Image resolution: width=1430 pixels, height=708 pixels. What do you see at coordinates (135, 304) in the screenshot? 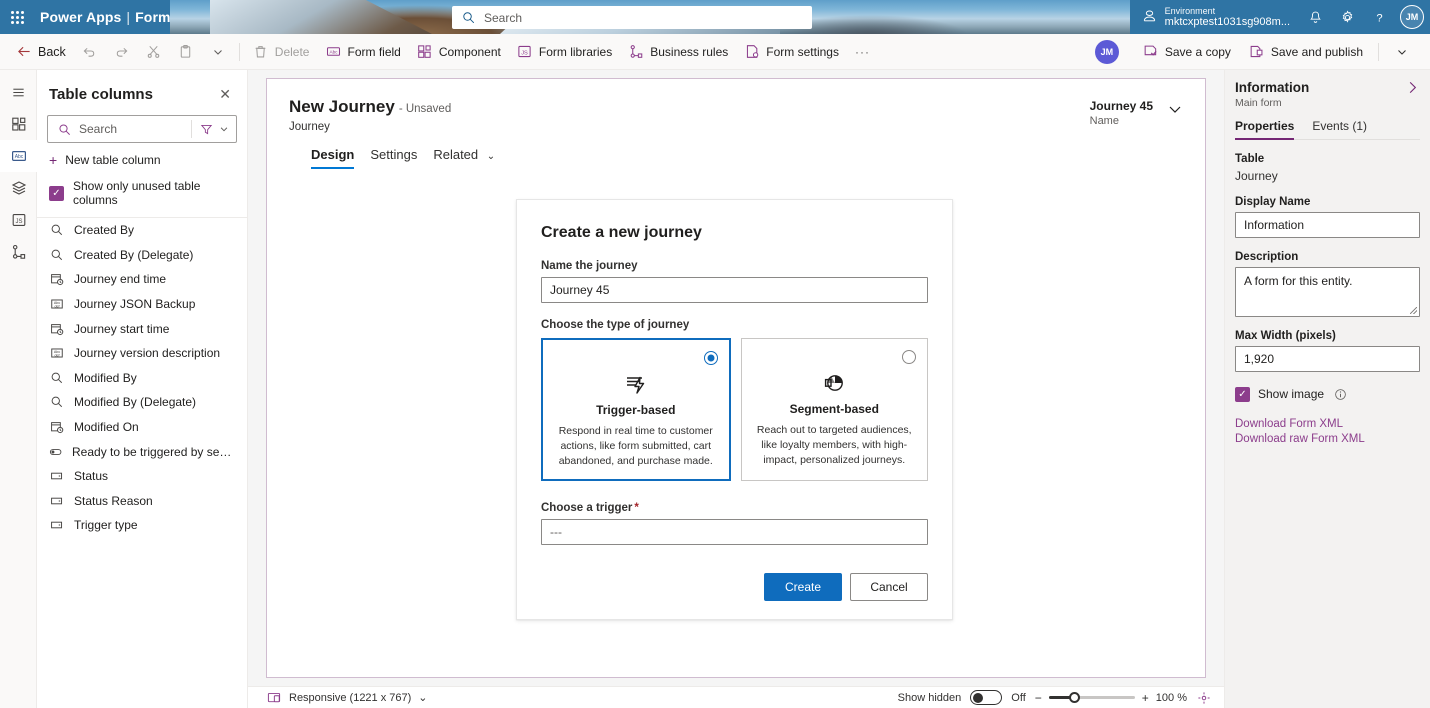
I see `list-item-label: Journey JSON Backup` at bounding box center [135, 304].